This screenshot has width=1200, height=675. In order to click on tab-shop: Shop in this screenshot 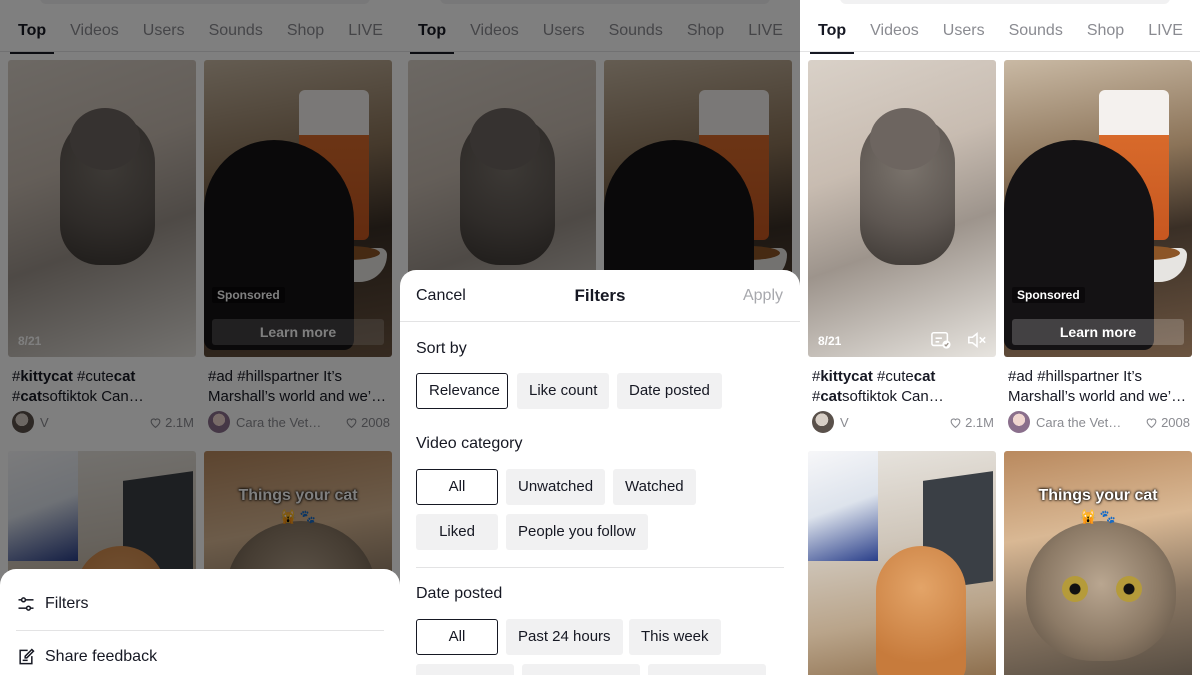, I will do `click(1105, 32)`.